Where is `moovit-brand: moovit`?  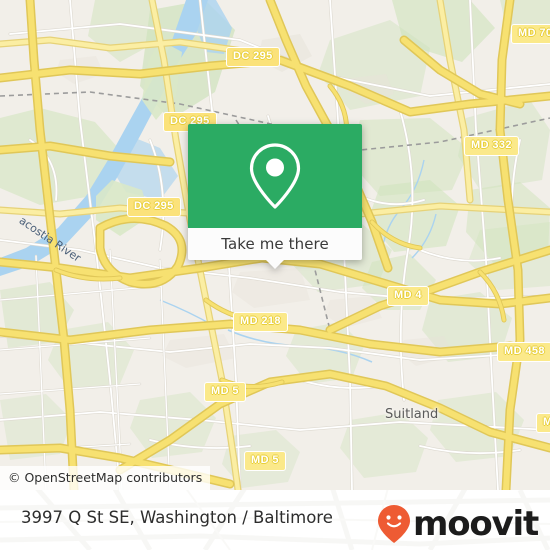
moovit-brand: moovit is located at coordinates (458, 524).